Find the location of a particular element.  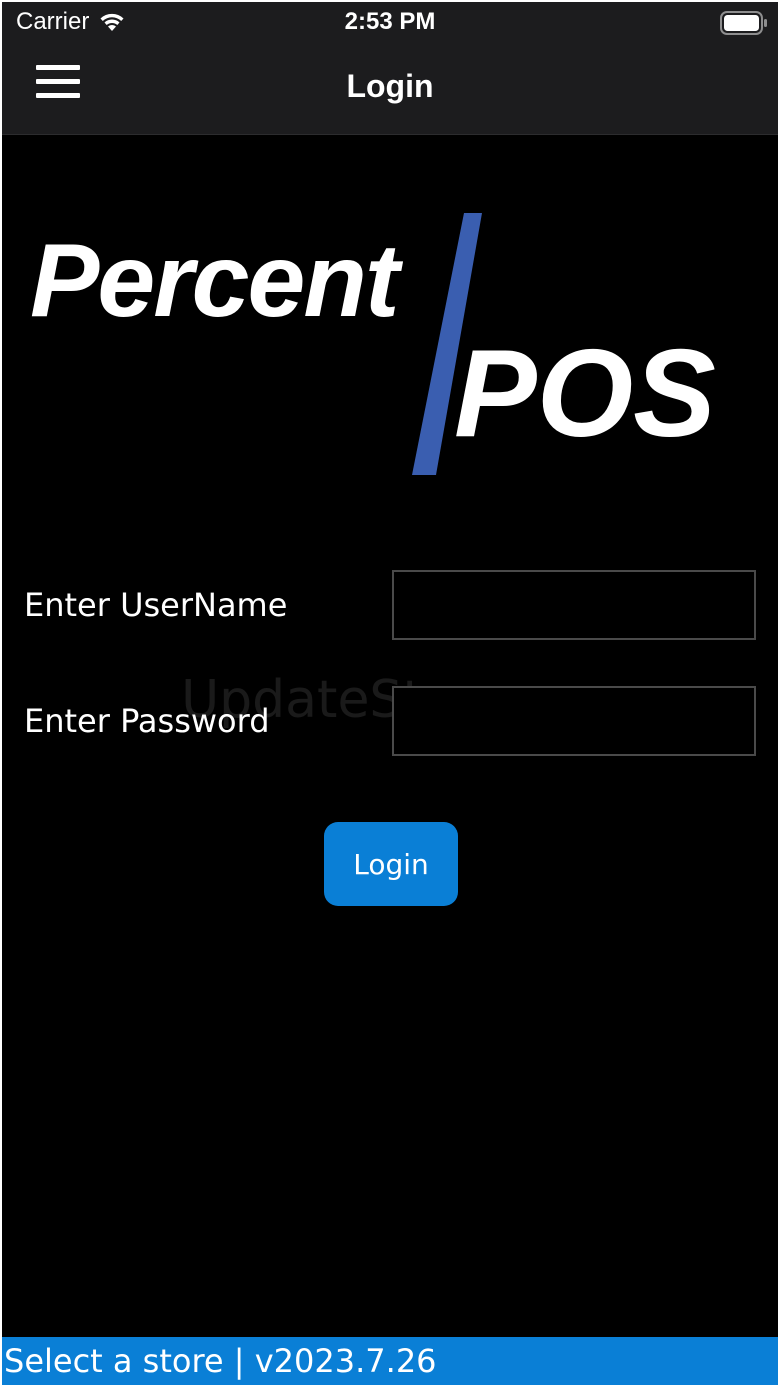

store-selector-bar: Select a store | v2023.7.26 is located at coordinates (390, 1361).